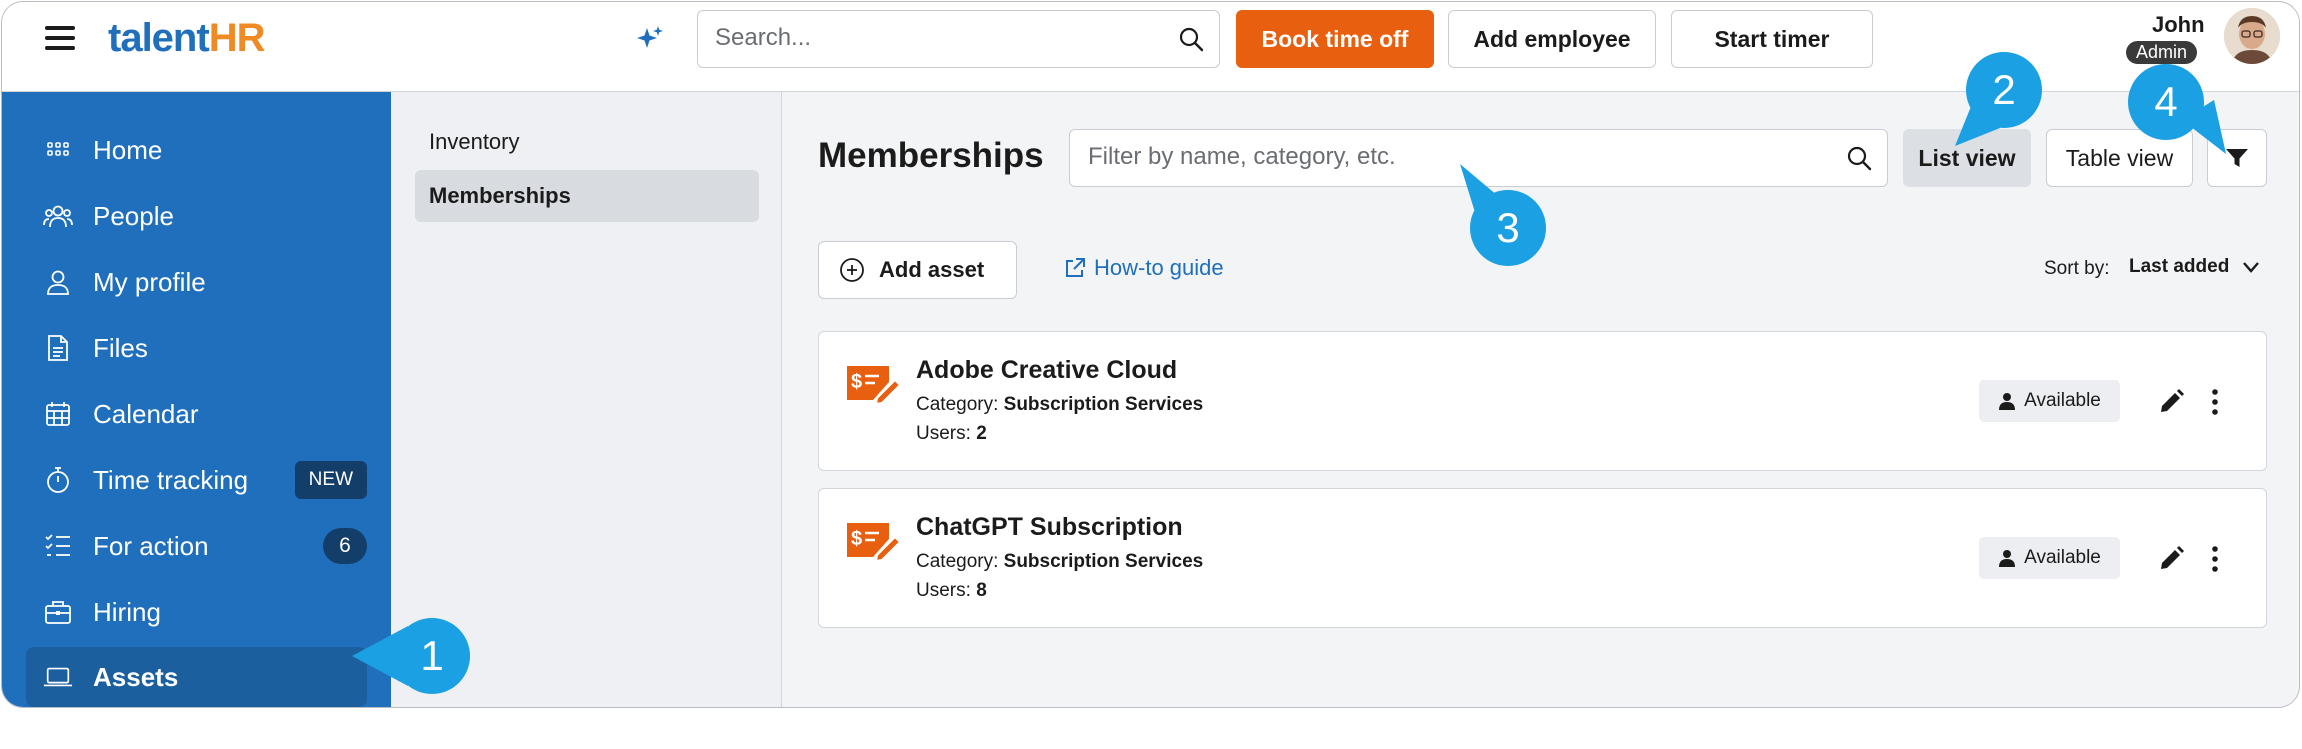 This screenshot has height=749, width=2302. Describe the element at coordinates (196, 348) in the screenshot. I see `sidebar-item-files: Files` at that location.